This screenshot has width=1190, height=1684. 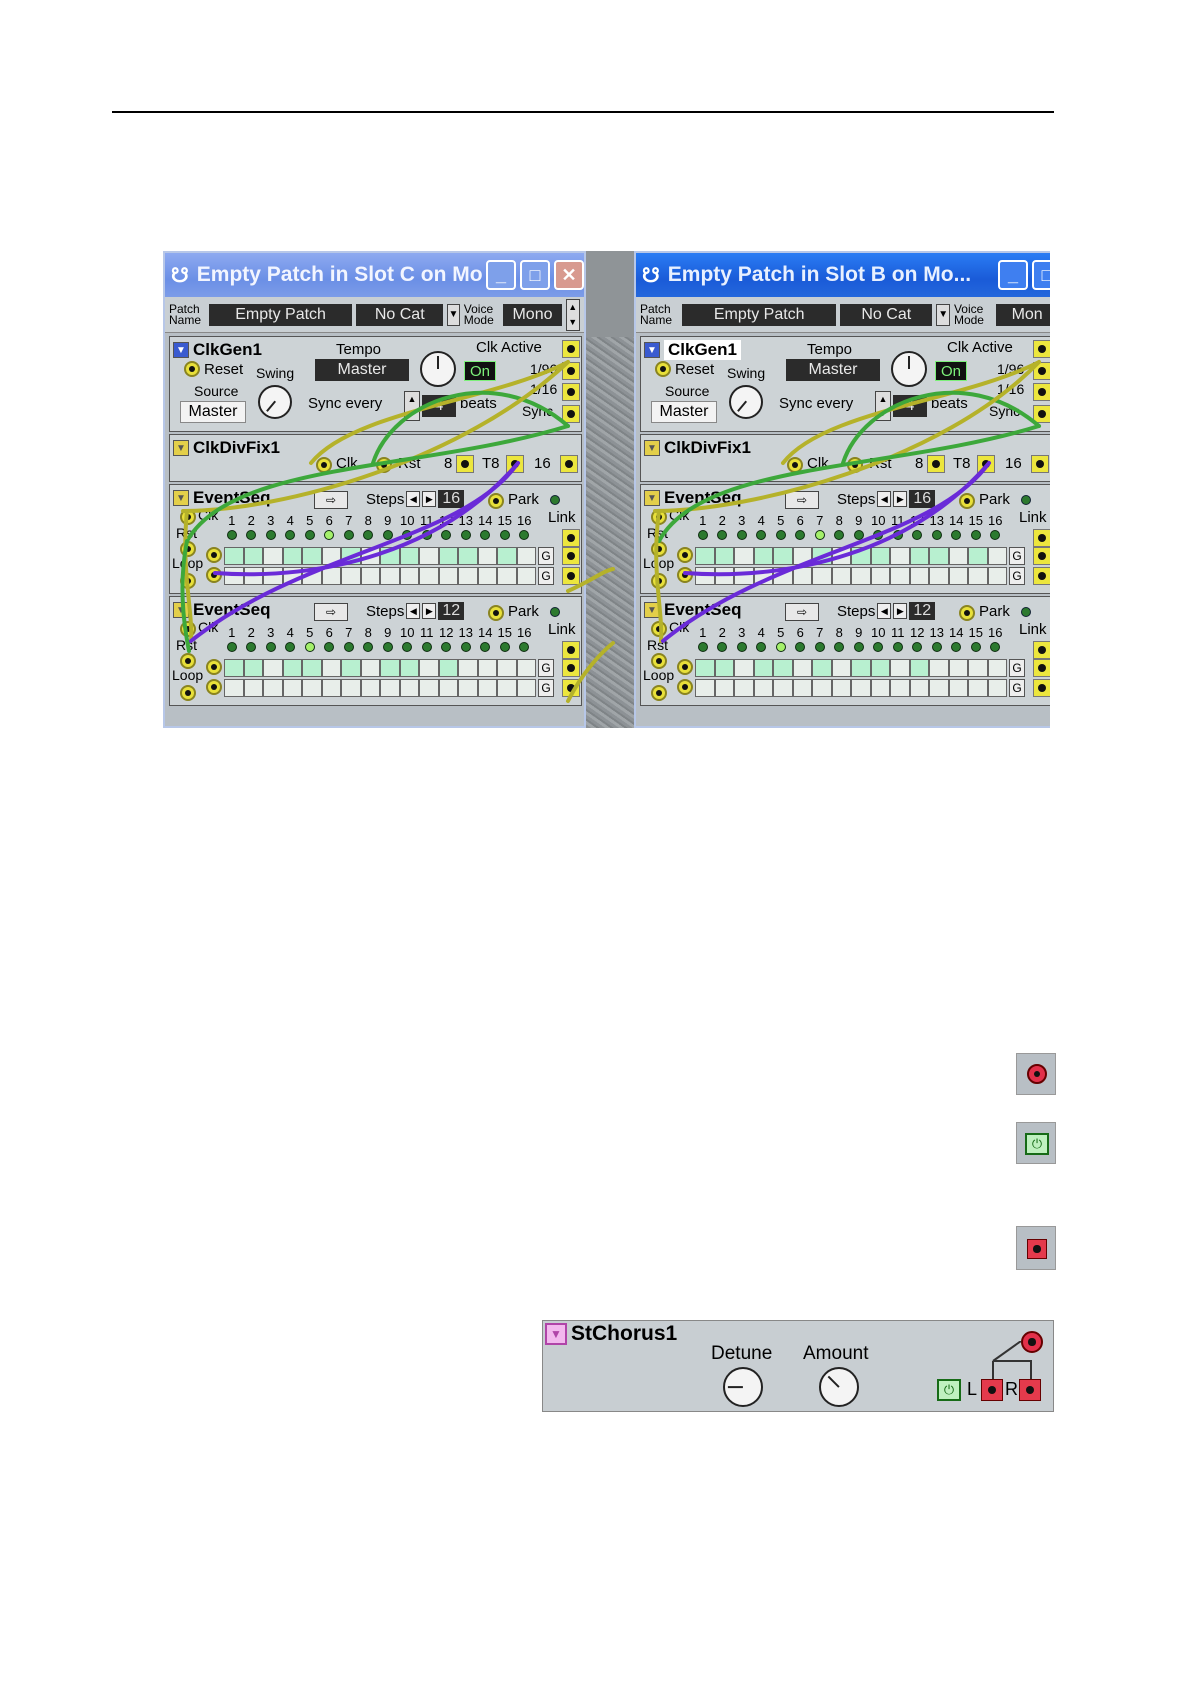 What do you see at coordinates (1013, 275) in the screenshot?
I see `minimize-button: _` at bounding box center [1013, 275].